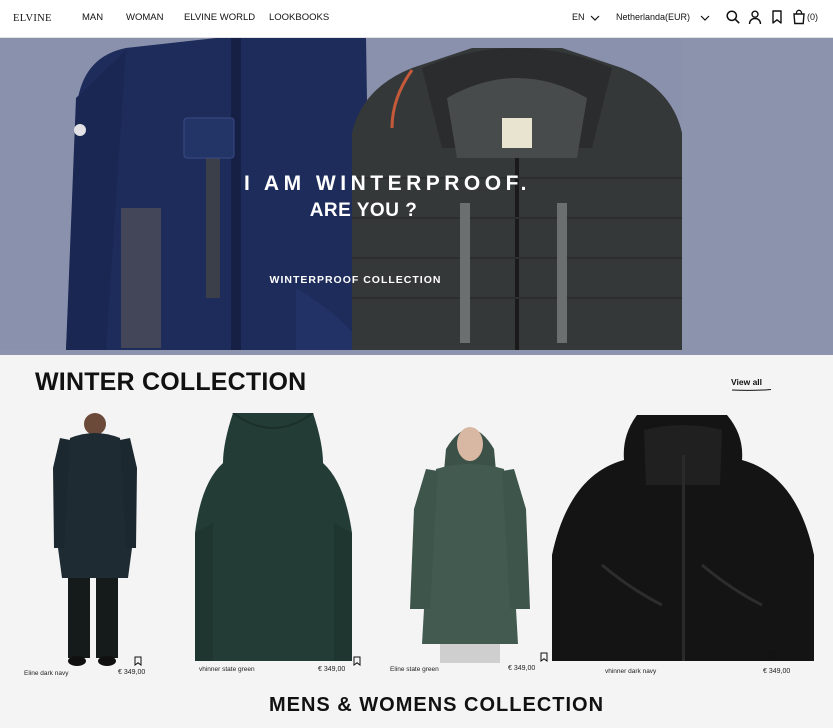 The width and height of the screenshot is (833, 728). I want to click on nav-man: MAN, so click(92, 17).